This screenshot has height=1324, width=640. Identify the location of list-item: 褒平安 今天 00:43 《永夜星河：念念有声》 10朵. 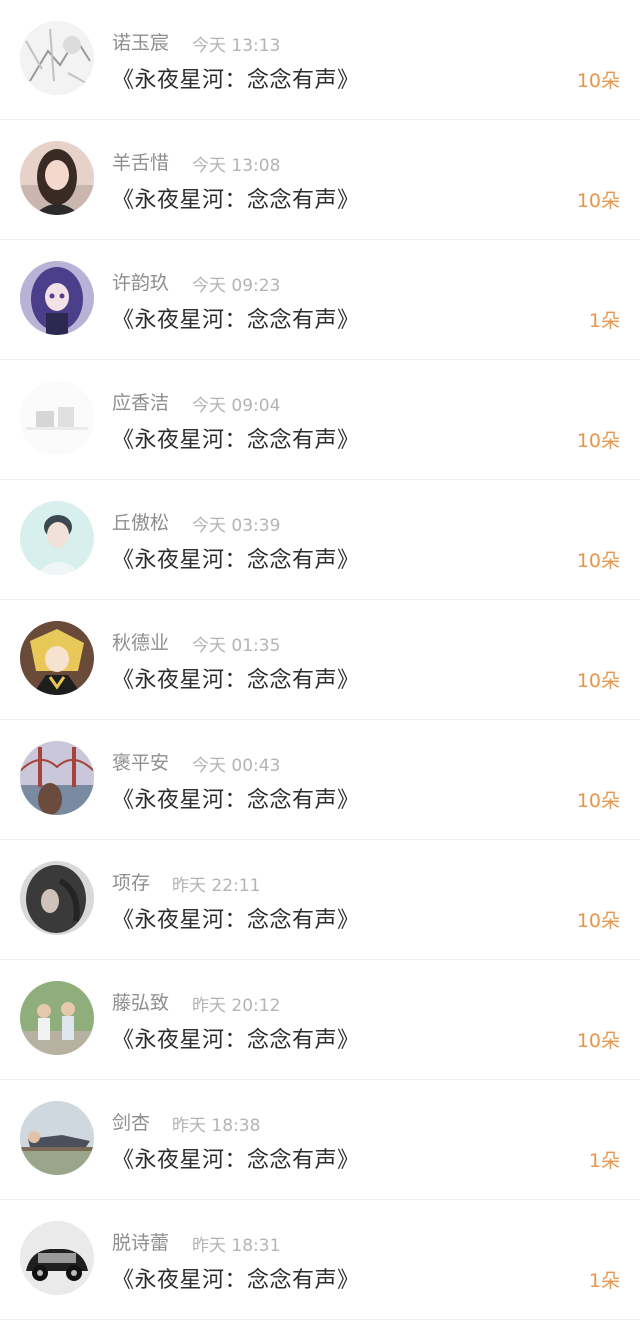
(320, 780).